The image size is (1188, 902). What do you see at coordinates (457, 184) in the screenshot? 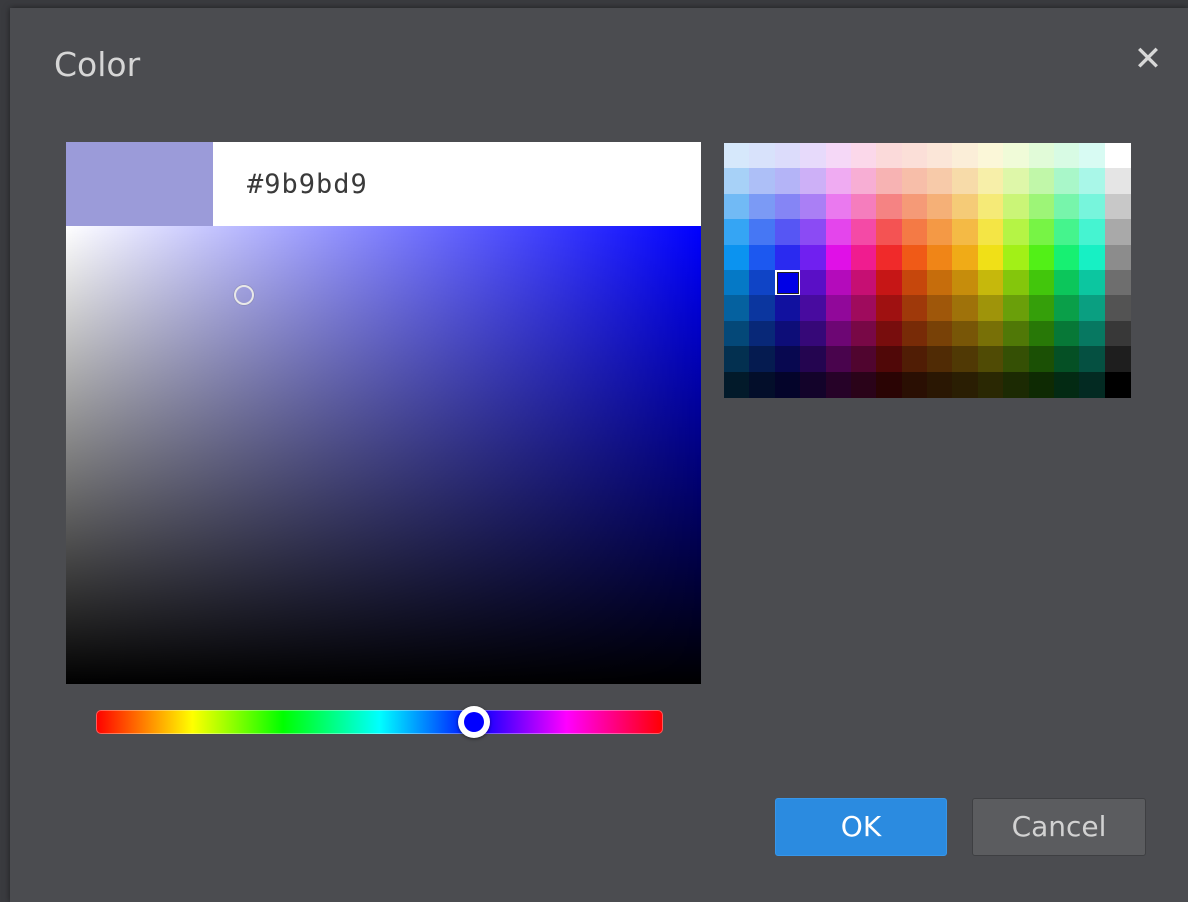
I see `hex-input` at bounding box center [457, 184].